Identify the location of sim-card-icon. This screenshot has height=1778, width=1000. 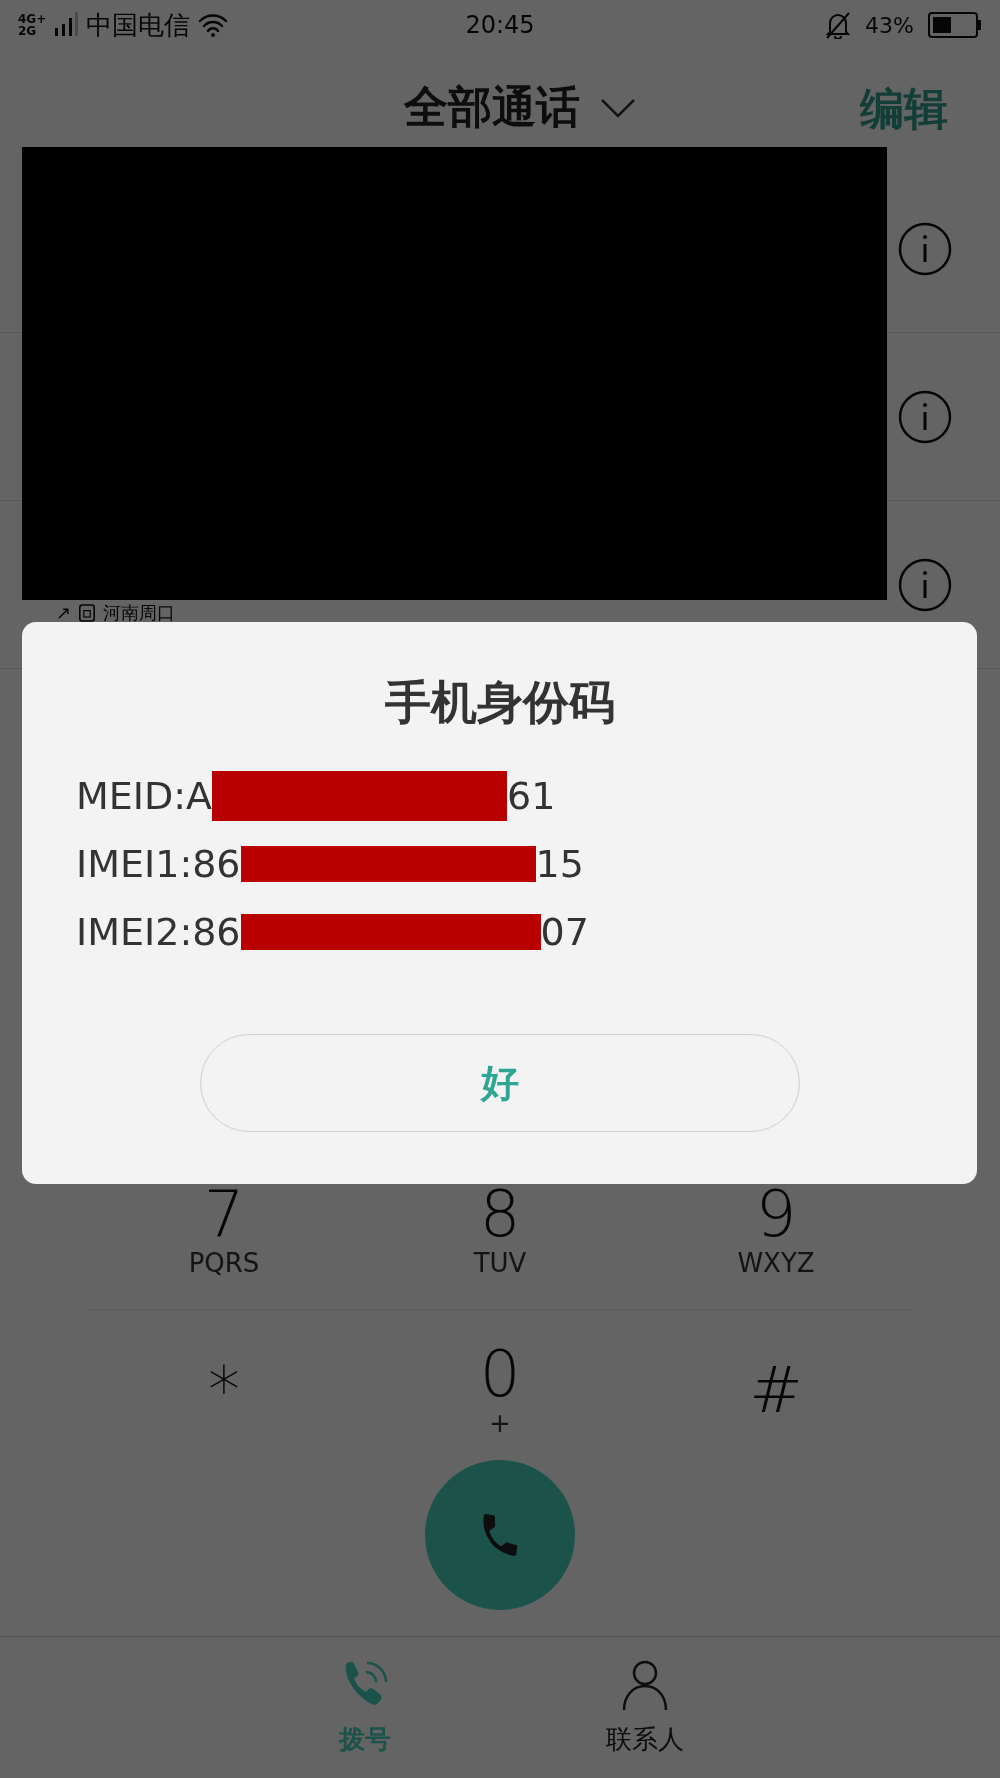
(87, 612).